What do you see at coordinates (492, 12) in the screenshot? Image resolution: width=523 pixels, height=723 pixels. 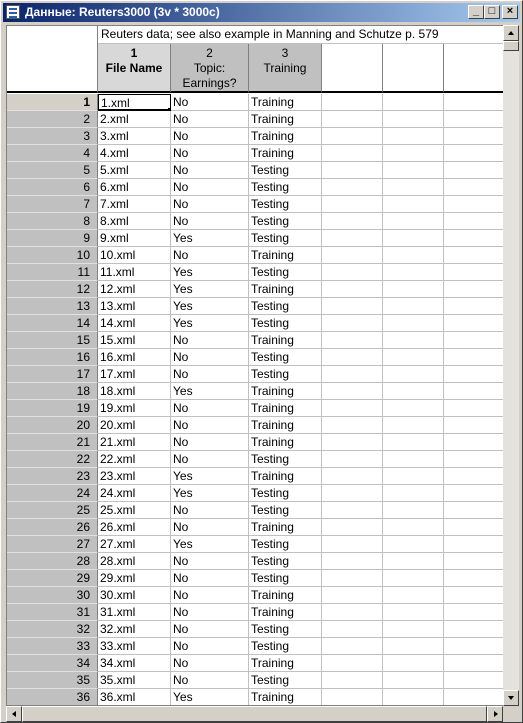 I see `maximize-button: □` at bounding box center [492, 12].